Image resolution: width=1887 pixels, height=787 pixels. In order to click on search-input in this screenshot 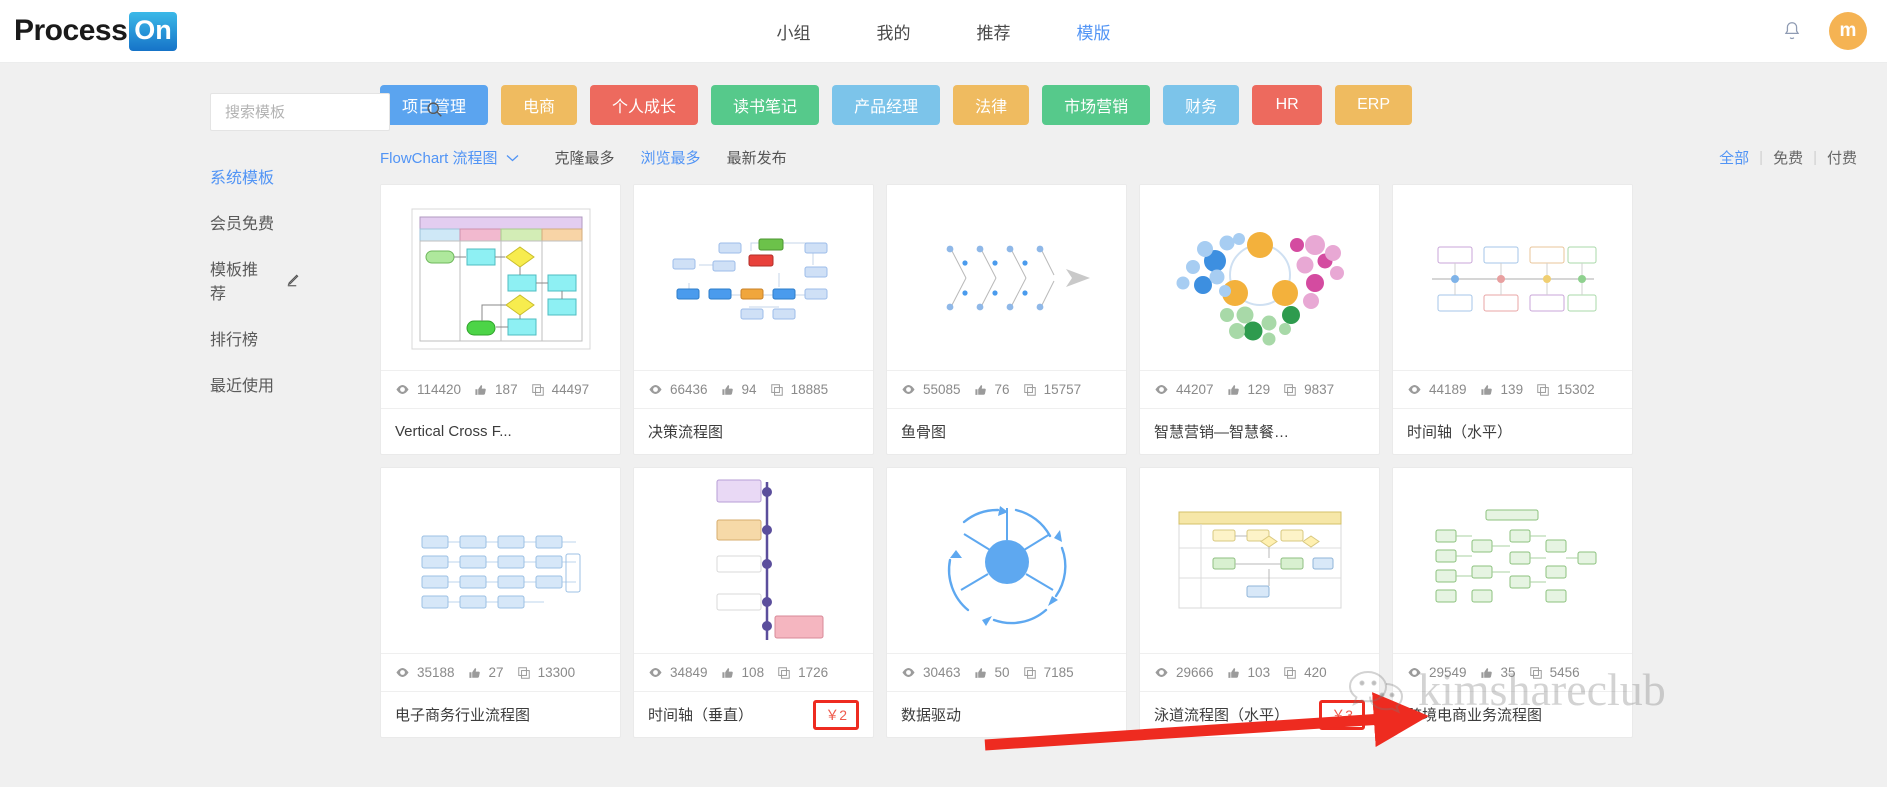, I will do `click(324, 112)`.